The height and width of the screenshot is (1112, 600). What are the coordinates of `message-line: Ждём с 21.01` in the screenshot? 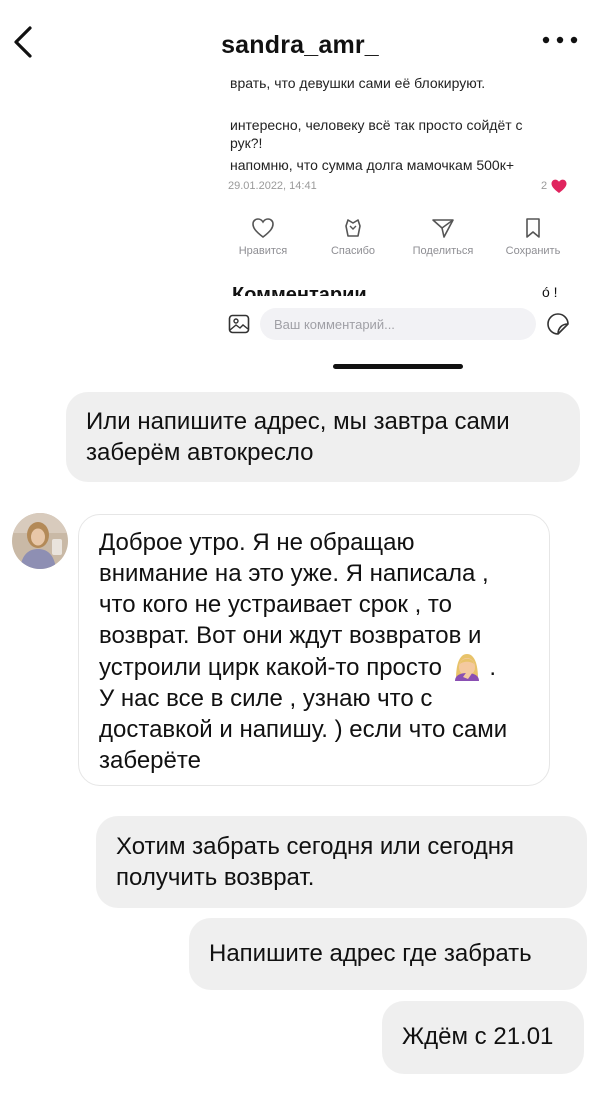 It's located at (478, 1036).